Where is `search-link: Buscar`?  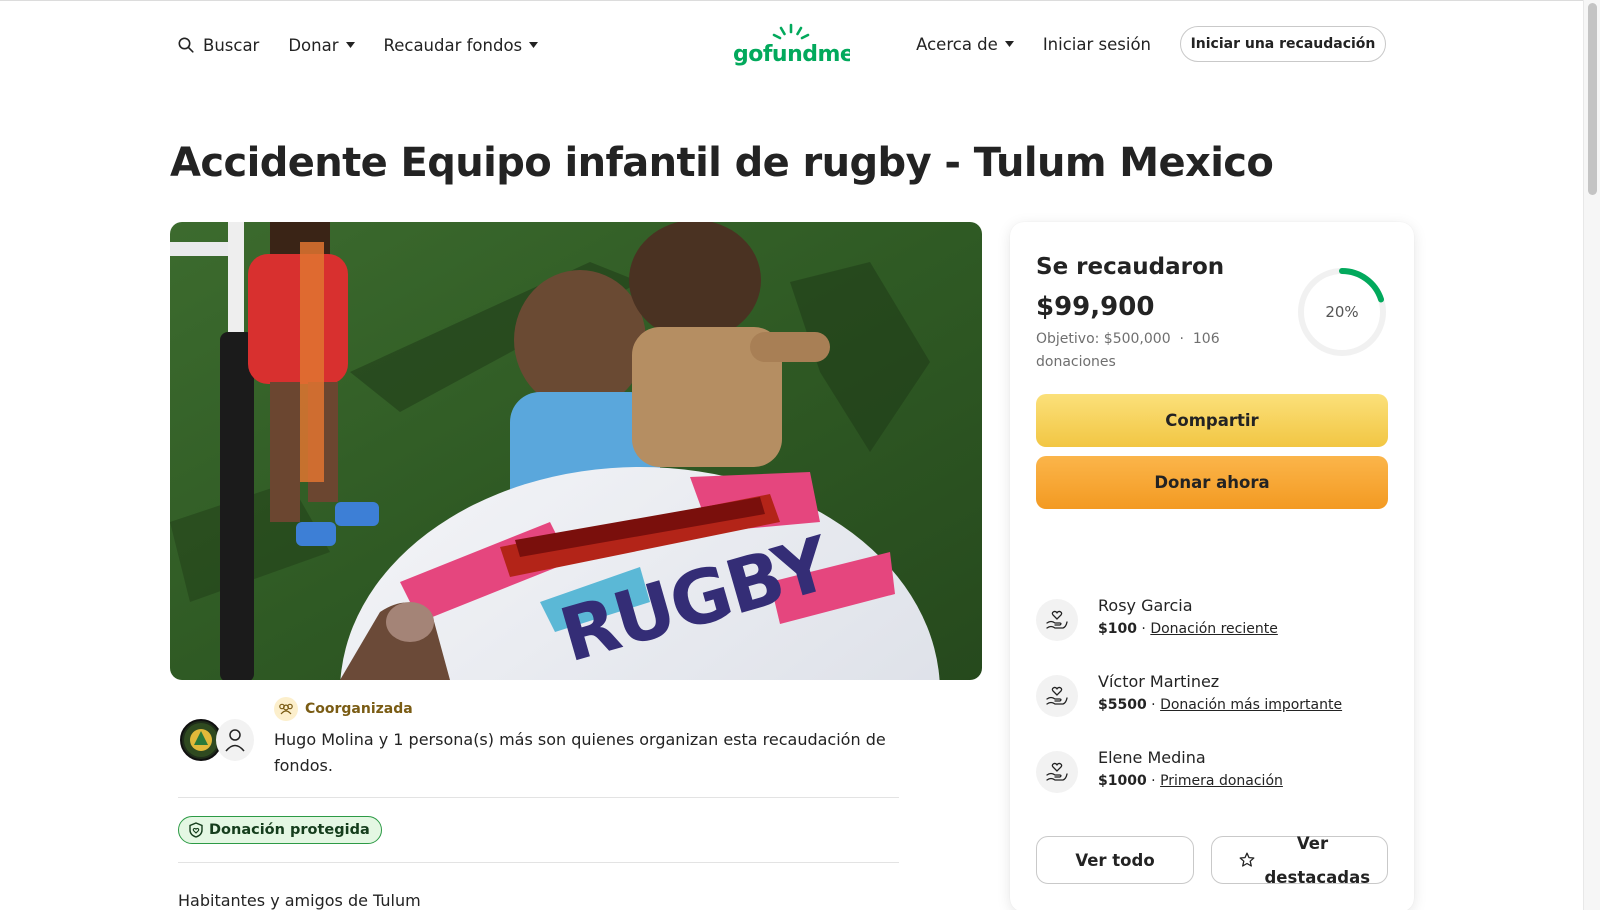
search-link: Buscar is located at coordinates (218, 45).